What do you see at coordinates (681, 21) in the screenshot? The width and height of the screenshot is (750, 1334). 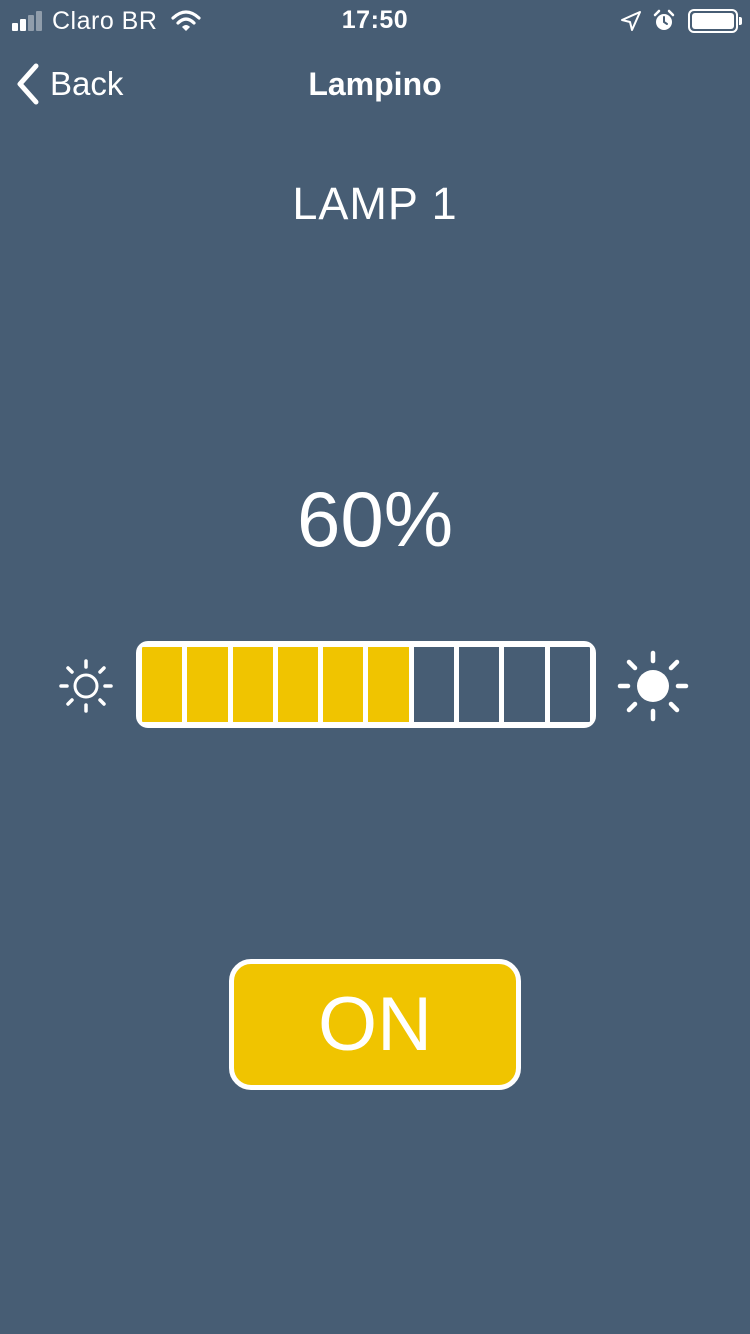 I see `status-right` at bounding box center [681, 21].